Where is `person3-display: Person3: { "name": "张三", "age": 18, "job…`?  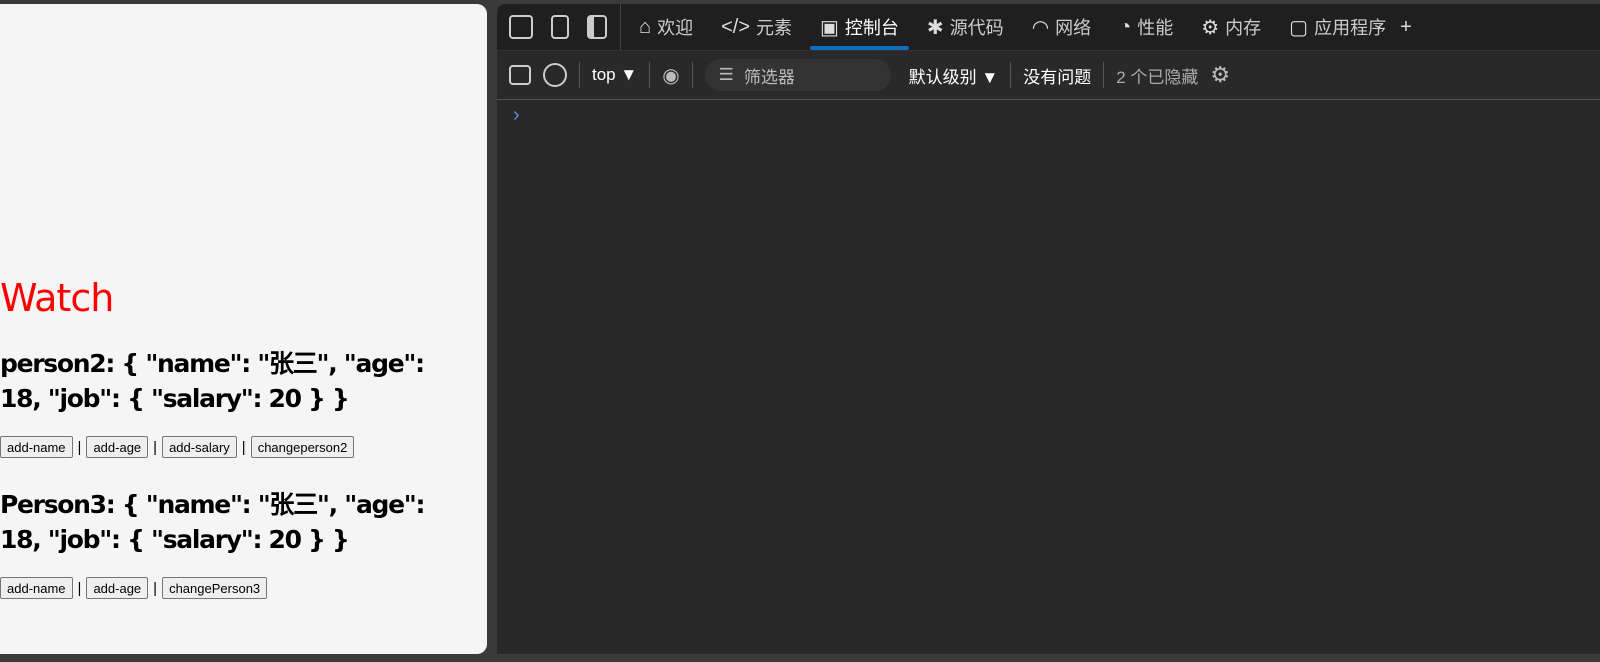 person3-display: Person3: { "name": "张三", "age": 18, "job… is located at coordinates (213, 522).